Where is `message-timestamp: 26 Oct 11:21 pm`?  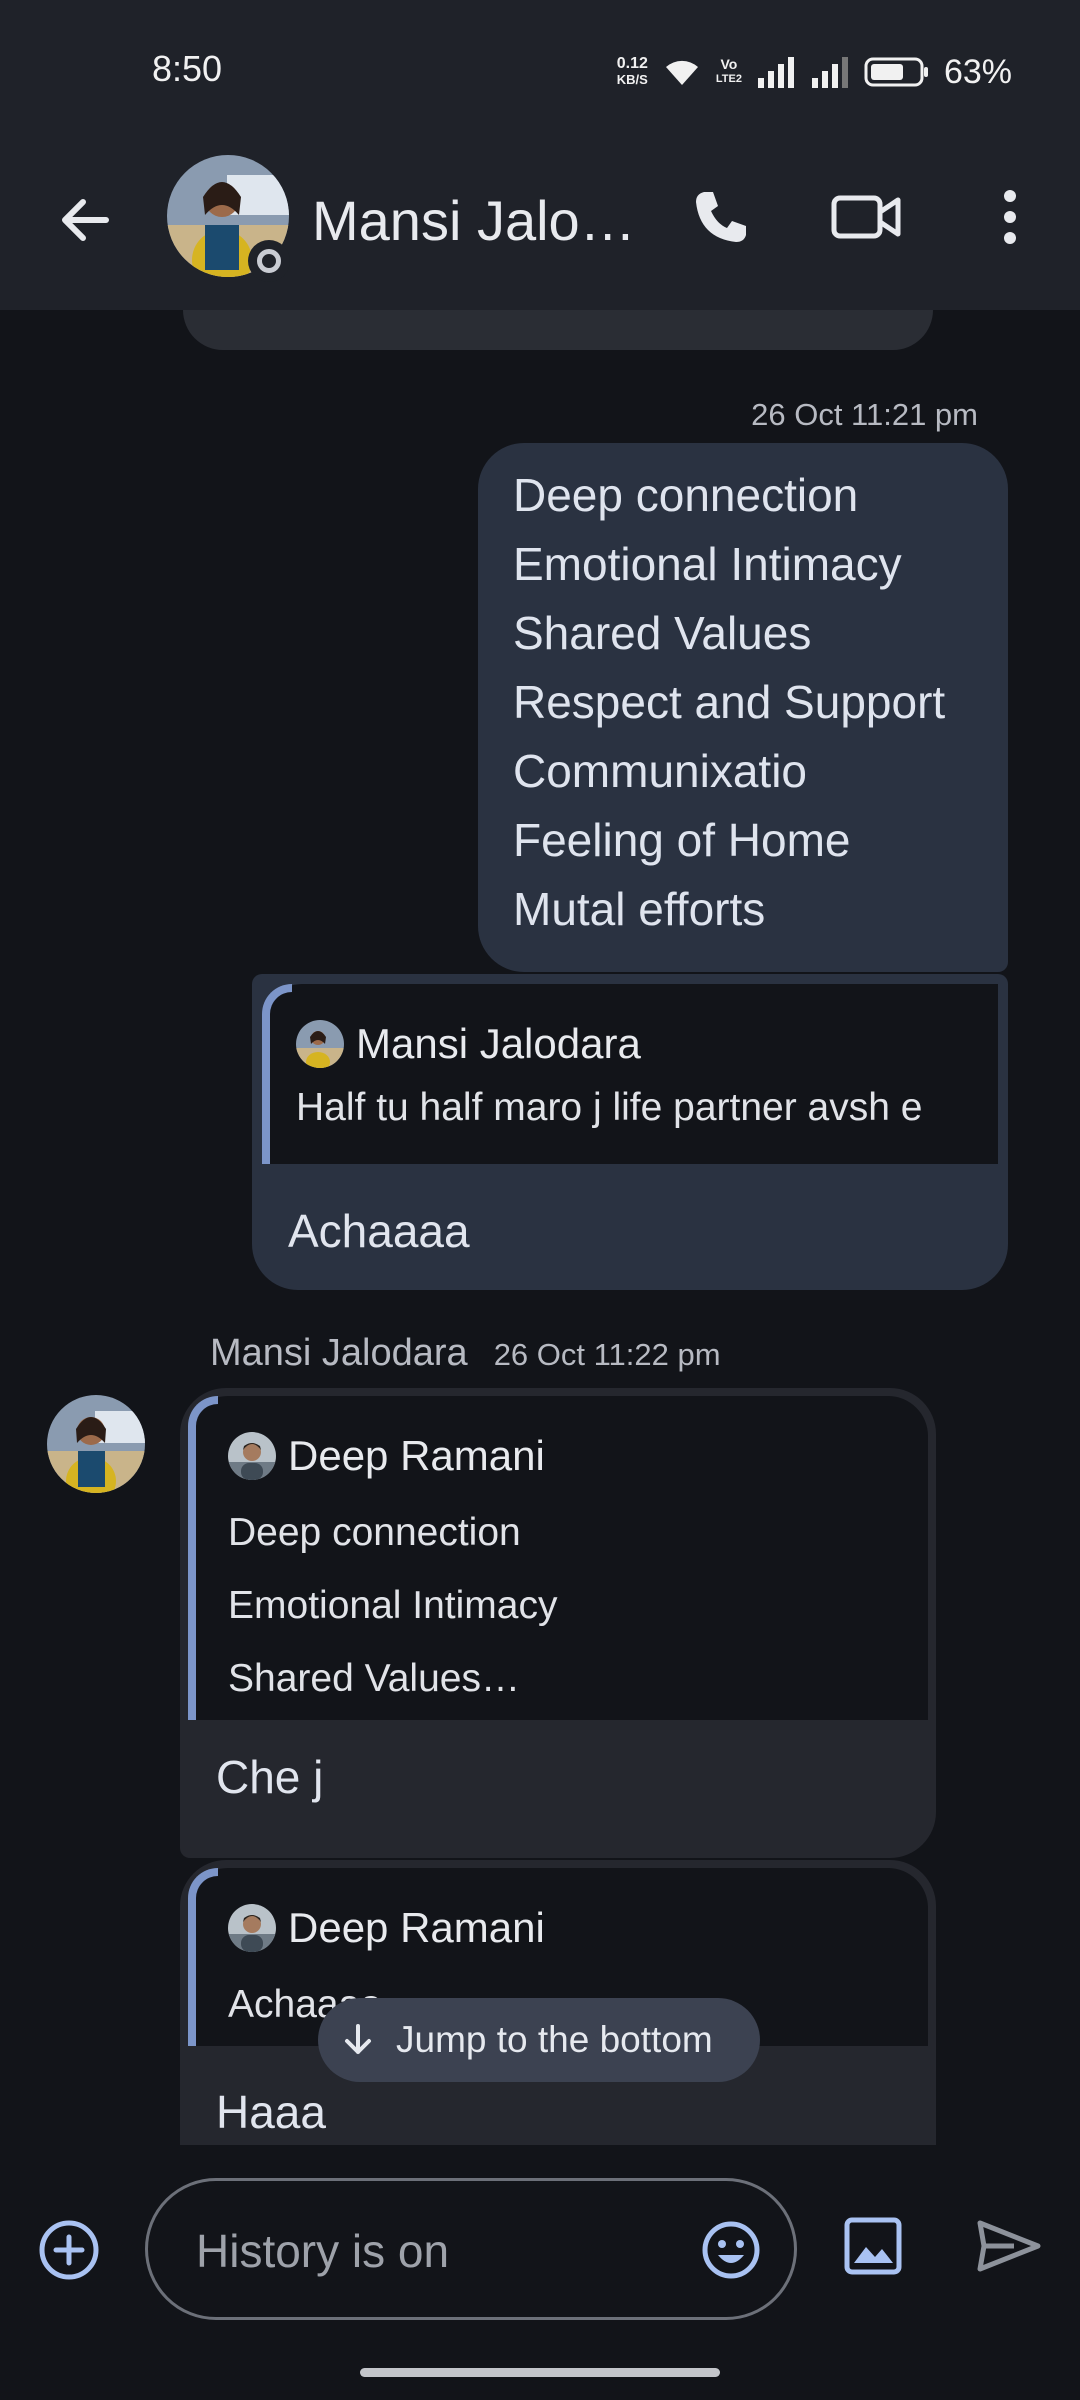
message-timestamp: 26 Oct 11:21 pm is located at coordinates (864, 414).